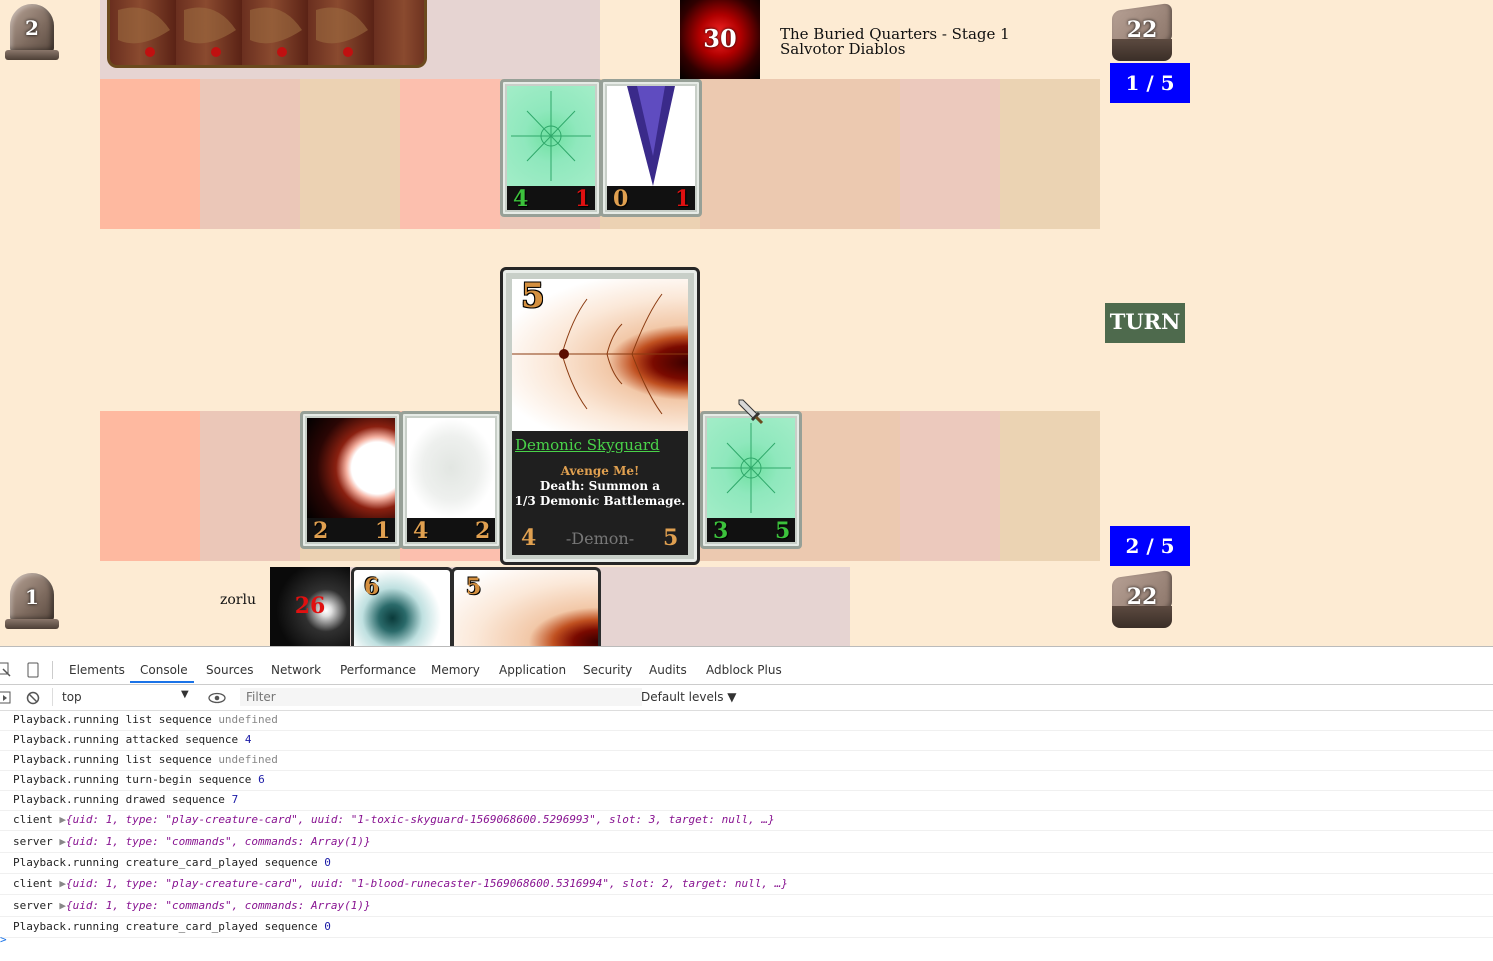 The image size is (1493, 961). I want to click on player-mana: 2 / 5, so click(1150, 546).